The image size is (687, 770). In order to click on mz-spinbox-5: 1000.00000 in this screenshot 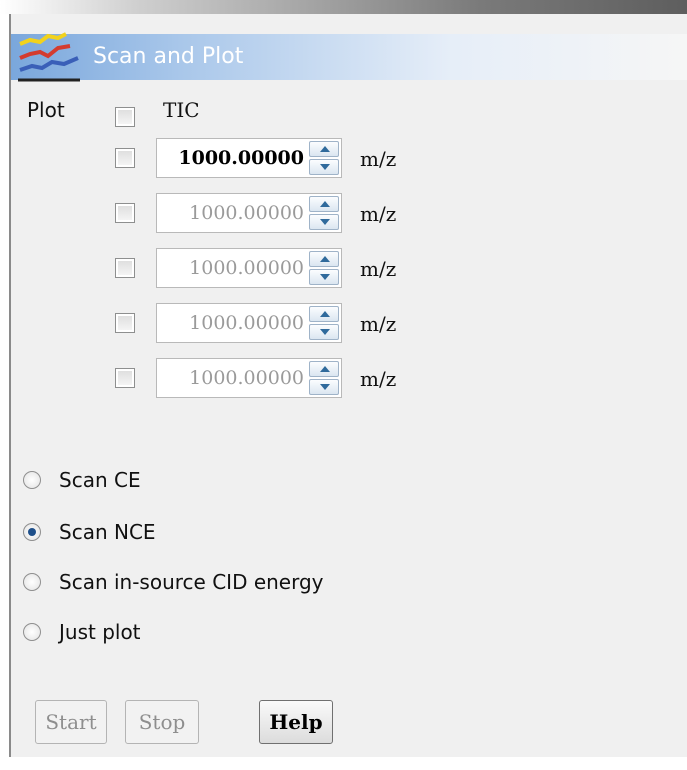, I will do `click(249, 378)`.